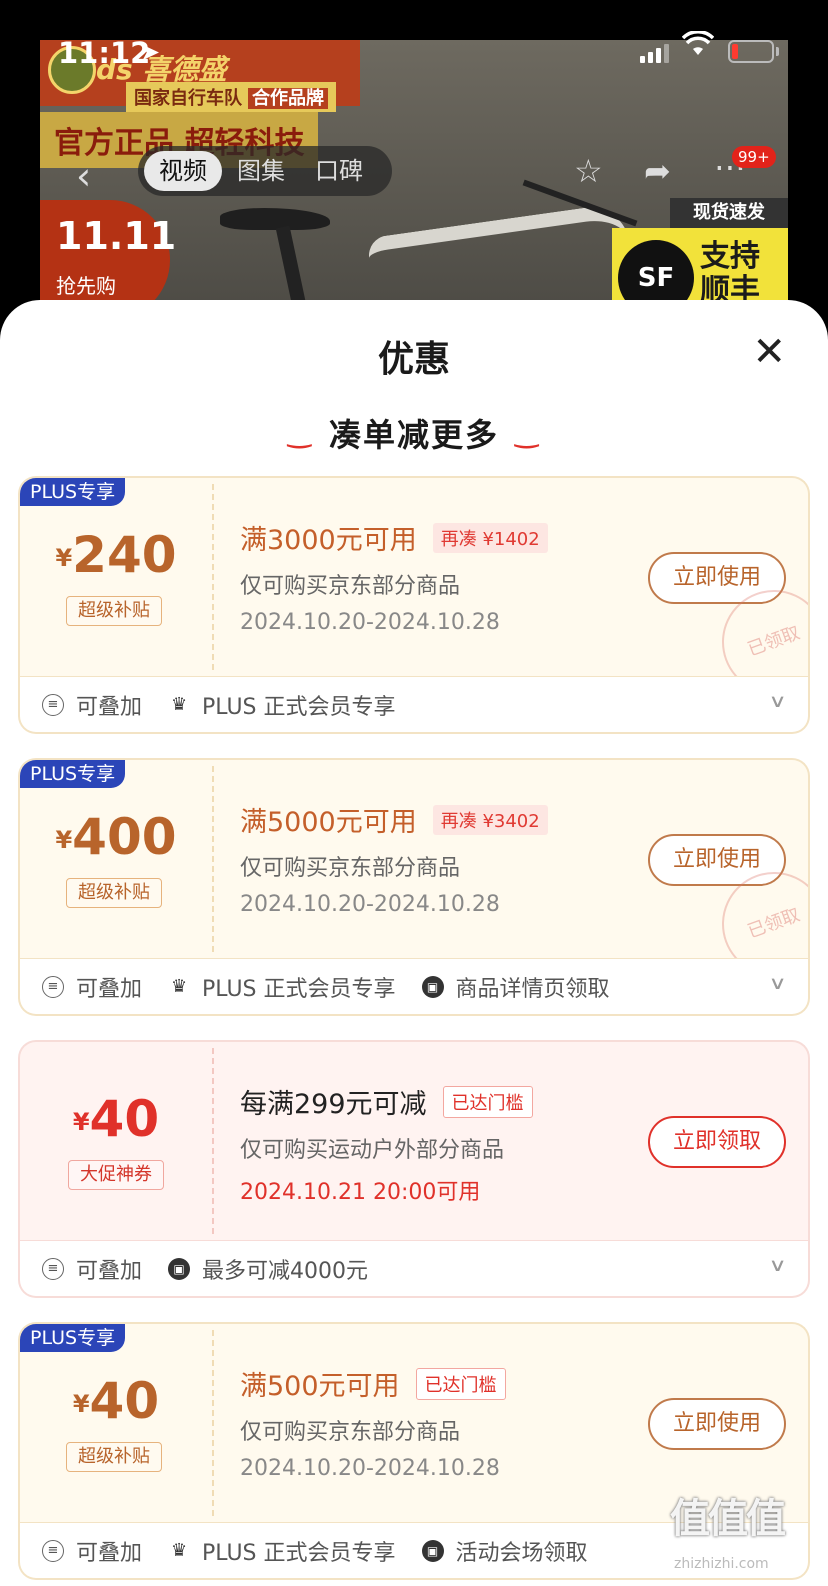 Image resolution: width=828 pixels, height=1586 pixels. I want to click on coupon-amount: ¥400, so click(116, 837).